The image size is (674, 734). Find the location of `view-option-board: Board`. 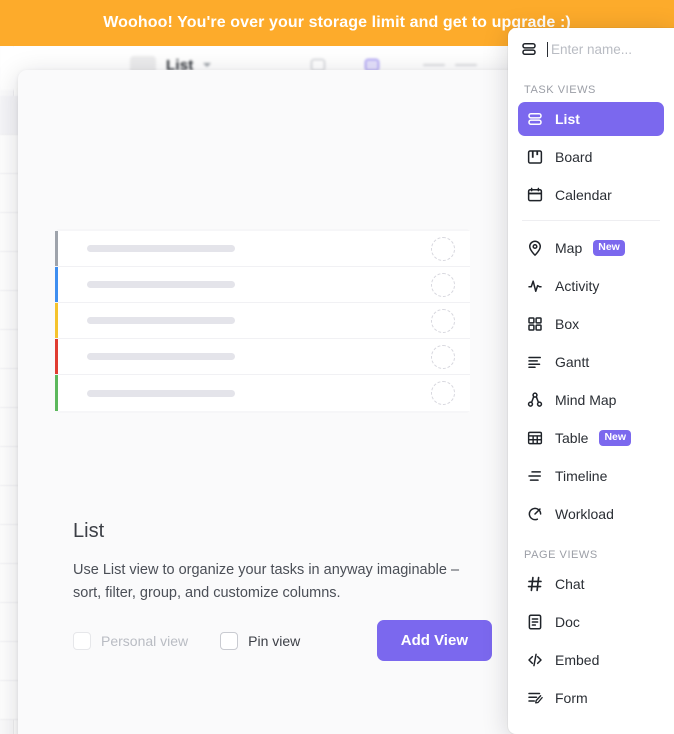

view-option-board: Board is located at coordinates (591, 157).